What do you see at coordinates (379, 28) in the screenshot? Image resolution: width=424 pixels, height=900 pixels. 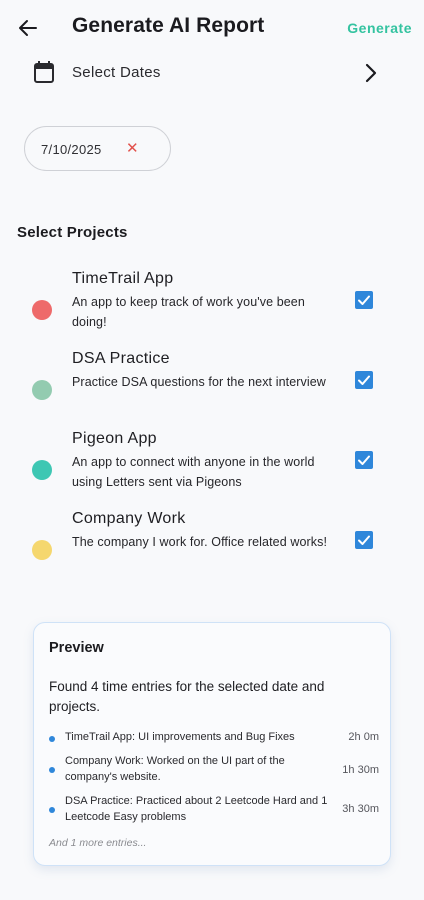 I see `generate-button: Generate` at bounding box center [379, 28].